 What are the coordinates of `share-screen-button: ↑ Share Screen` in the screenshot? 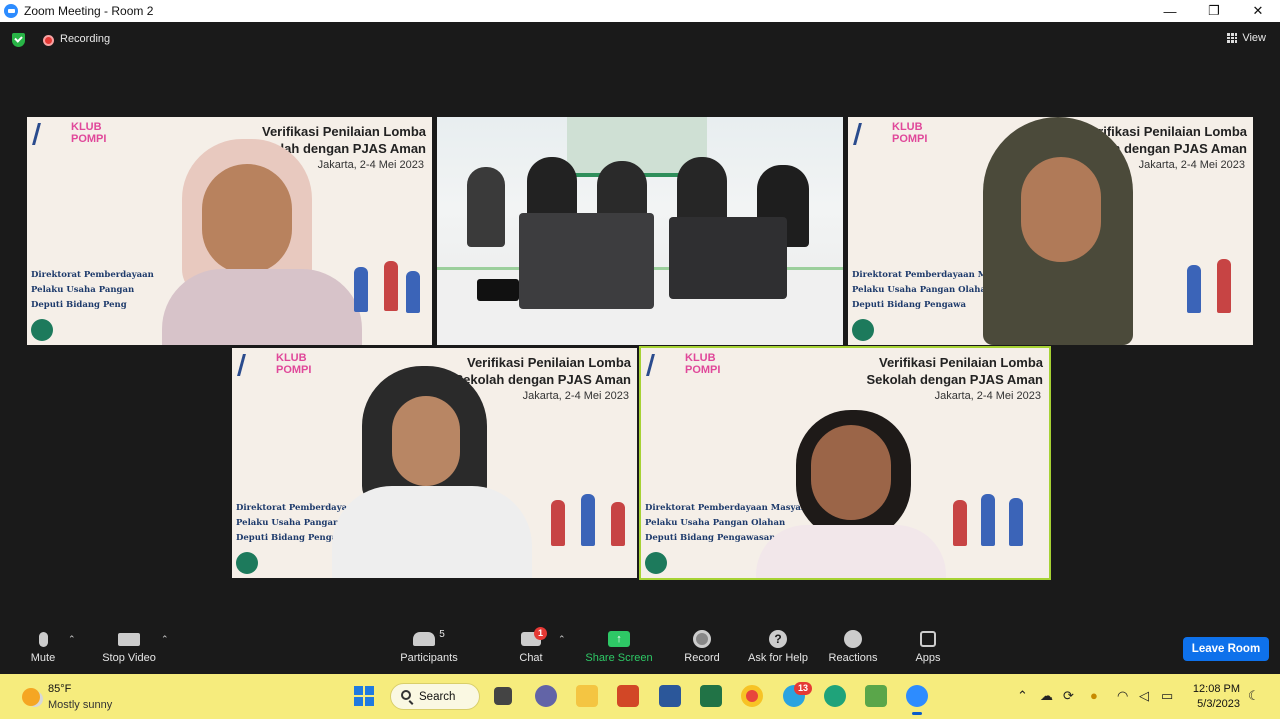 It's located at (619, 645).